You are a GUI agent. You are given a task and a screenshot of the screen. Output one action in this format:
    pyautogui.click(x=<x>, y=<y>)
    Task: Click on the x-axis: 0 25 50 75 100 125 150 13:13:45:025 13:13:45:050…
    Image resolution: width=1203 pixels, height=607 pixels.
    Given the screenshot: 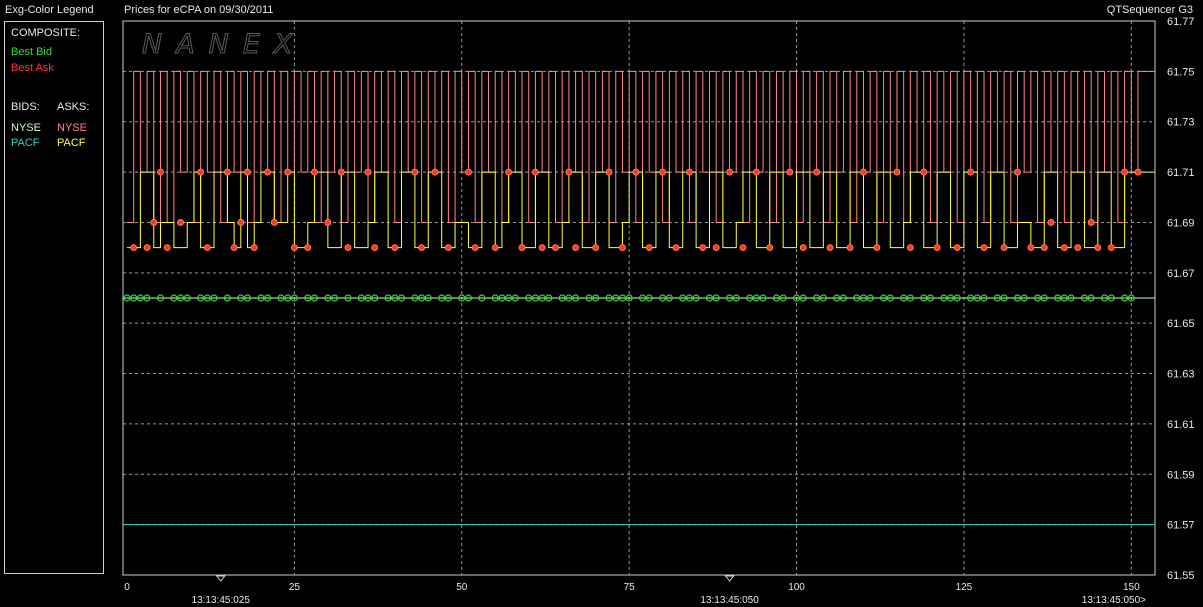 What is the action you would take?
    pyautogui.click(x=635, y=590)
    